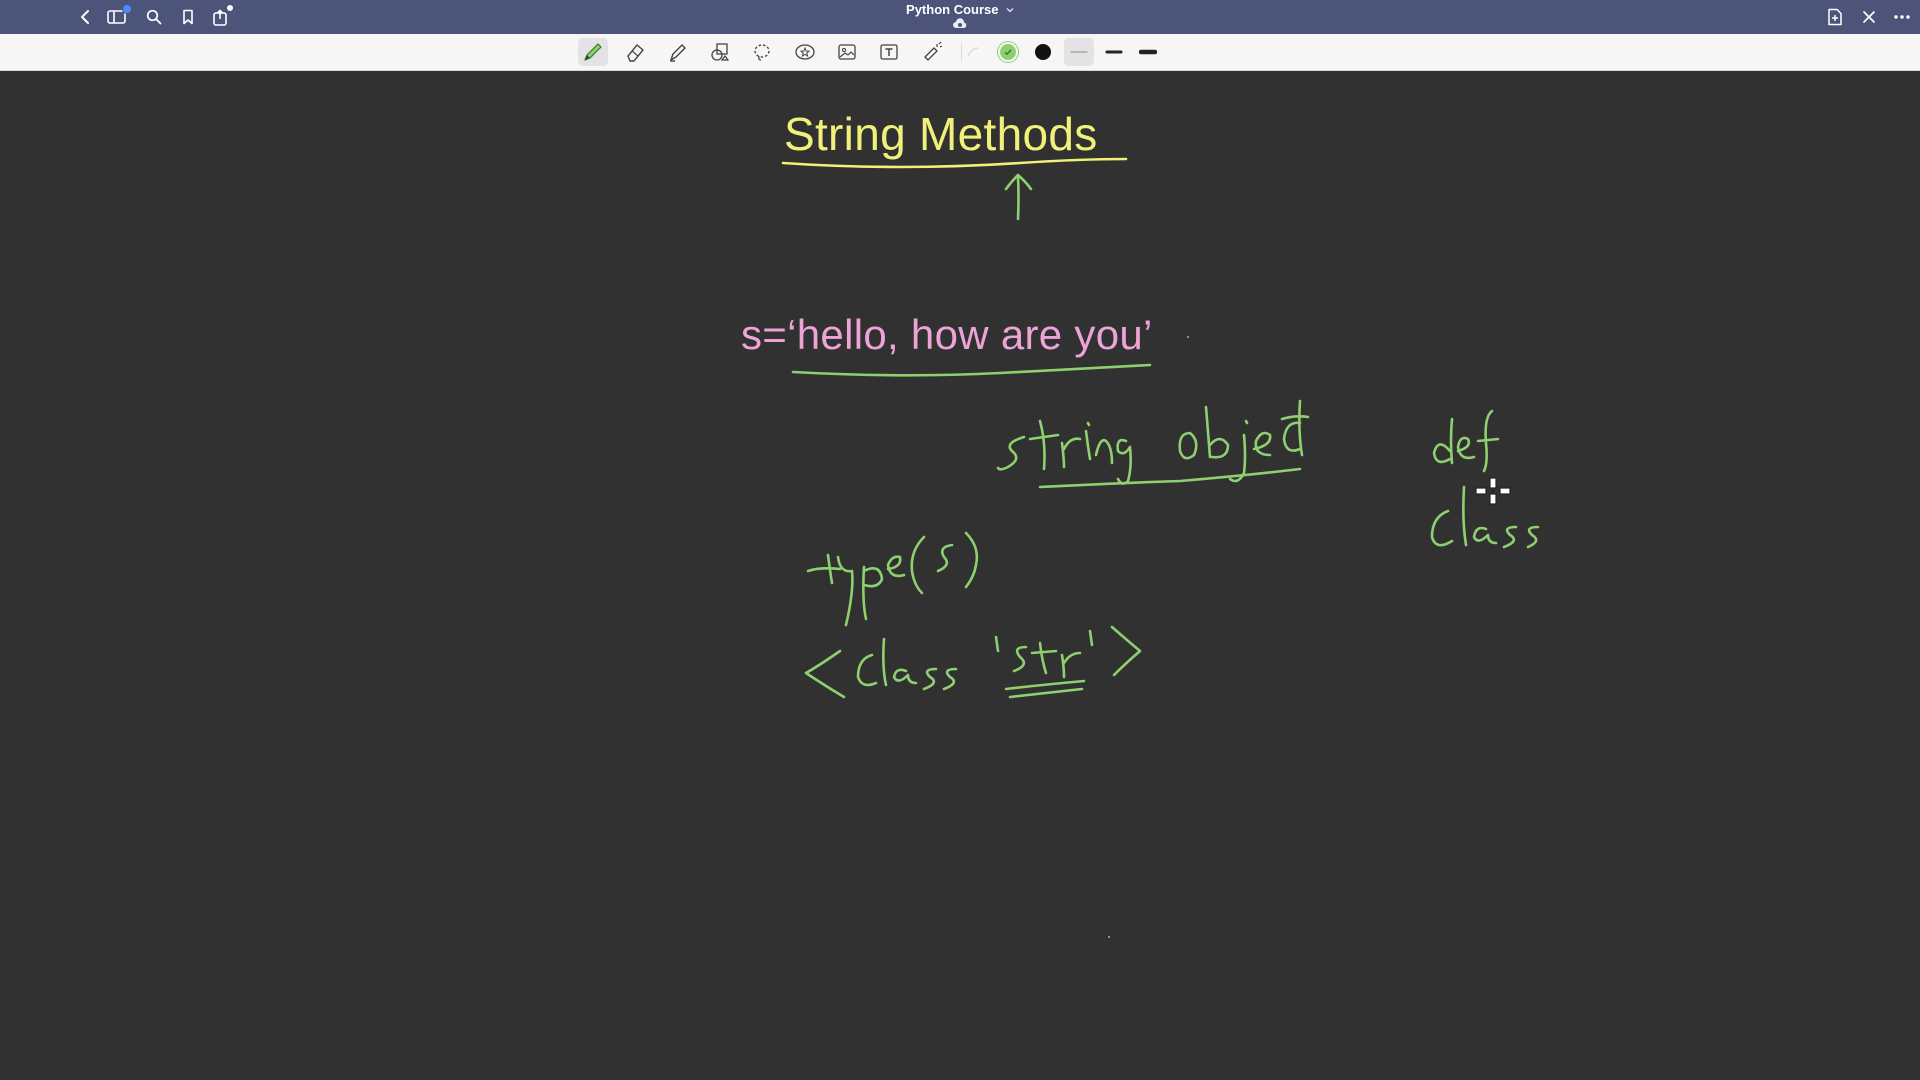  Describe the element at coordinates (118, 17) in the screenshot. I see `sidebar-button` at that location.